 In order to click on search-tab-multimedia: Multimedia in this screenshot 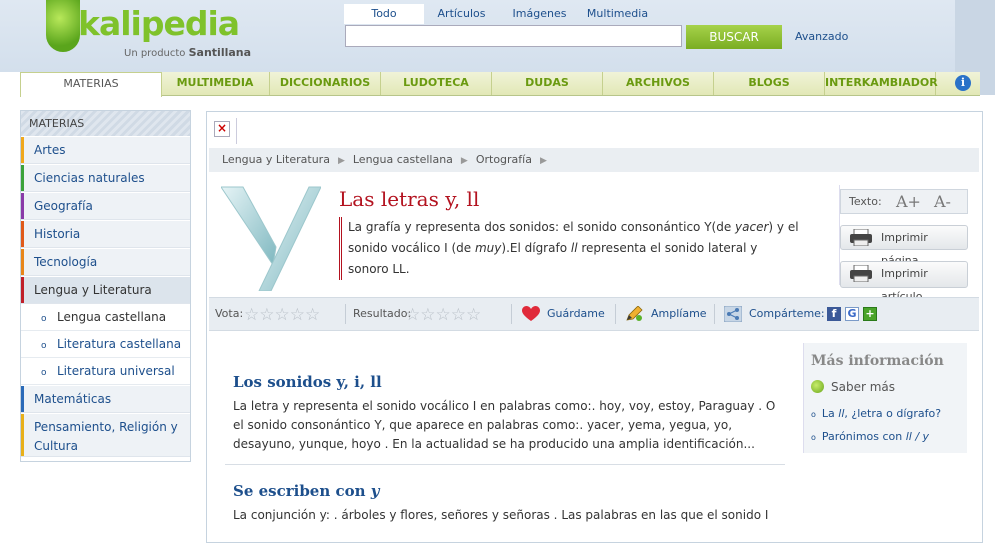, I will do `click(617, 14)`.